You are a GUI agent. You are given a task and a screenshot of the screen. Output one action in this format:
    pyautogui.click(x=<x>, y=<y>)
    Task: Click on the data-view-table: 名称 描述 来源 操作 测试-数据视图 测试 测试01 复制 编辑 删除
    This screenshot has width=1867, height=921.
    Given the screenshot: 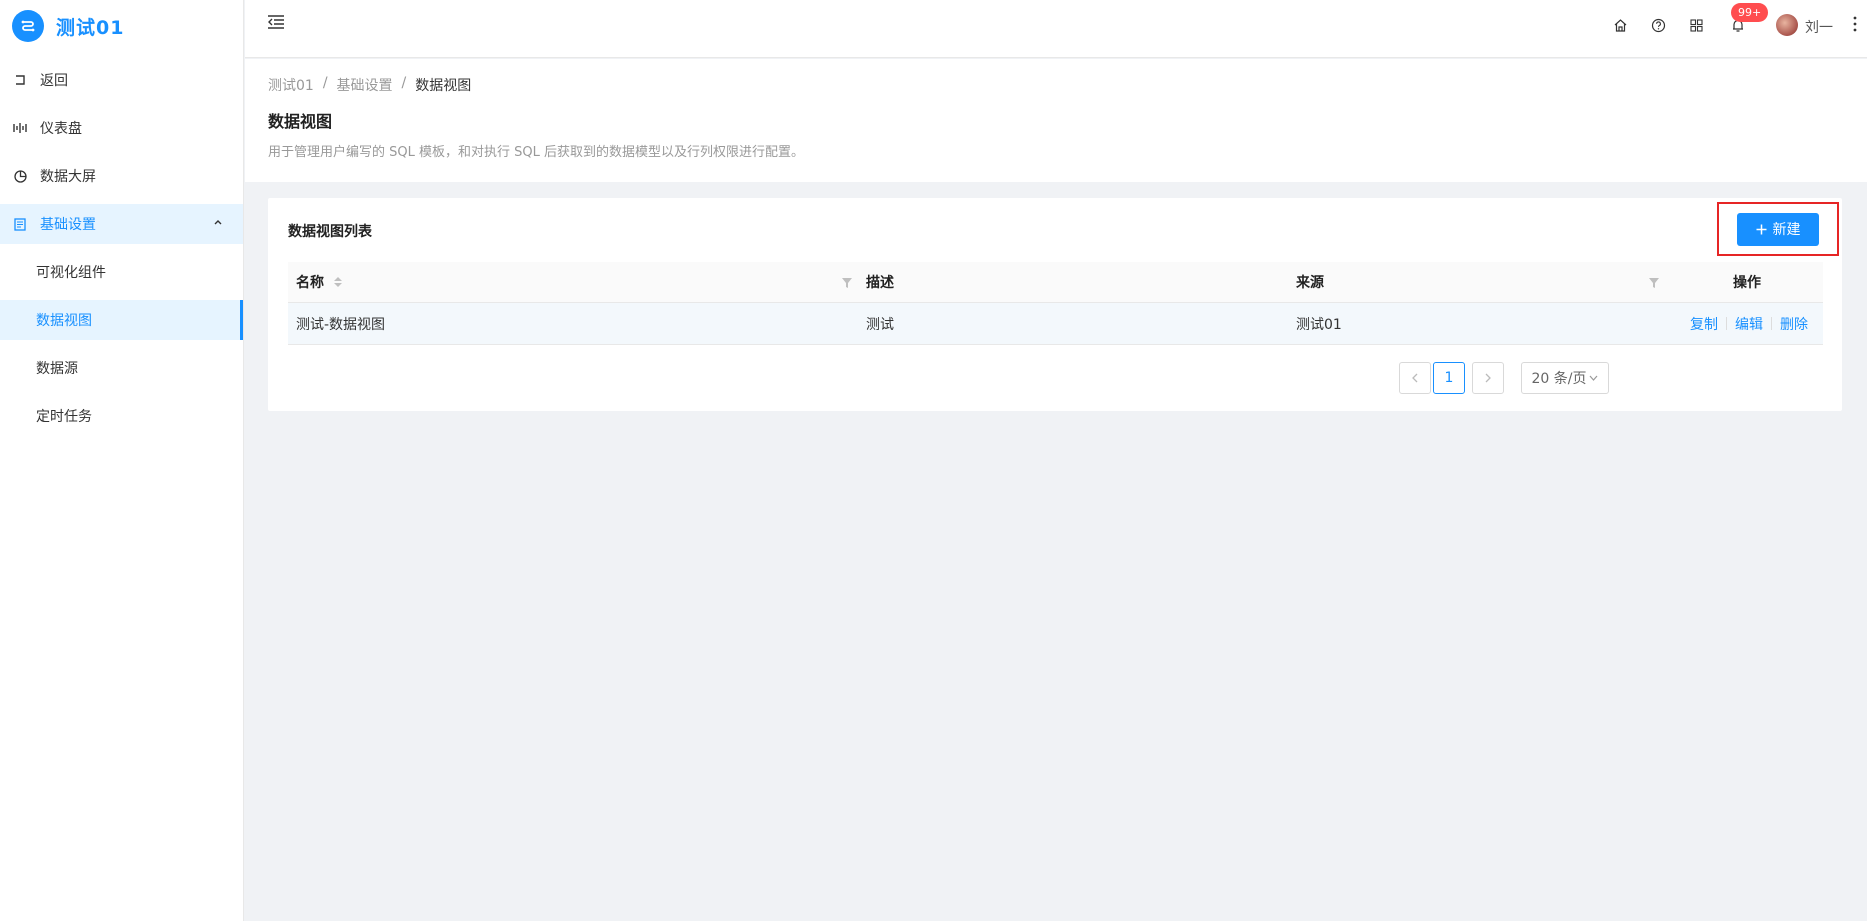 What is the action you would take?
    pyautogui.click(x=1055, y=303)
    